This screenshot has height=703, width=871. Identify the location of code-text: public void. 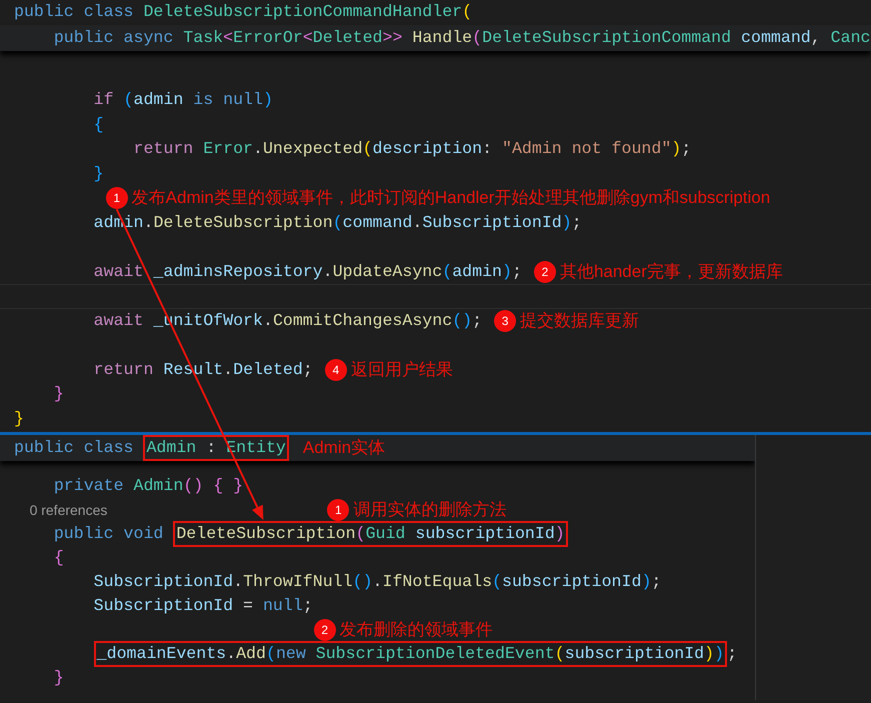
(109, 534).